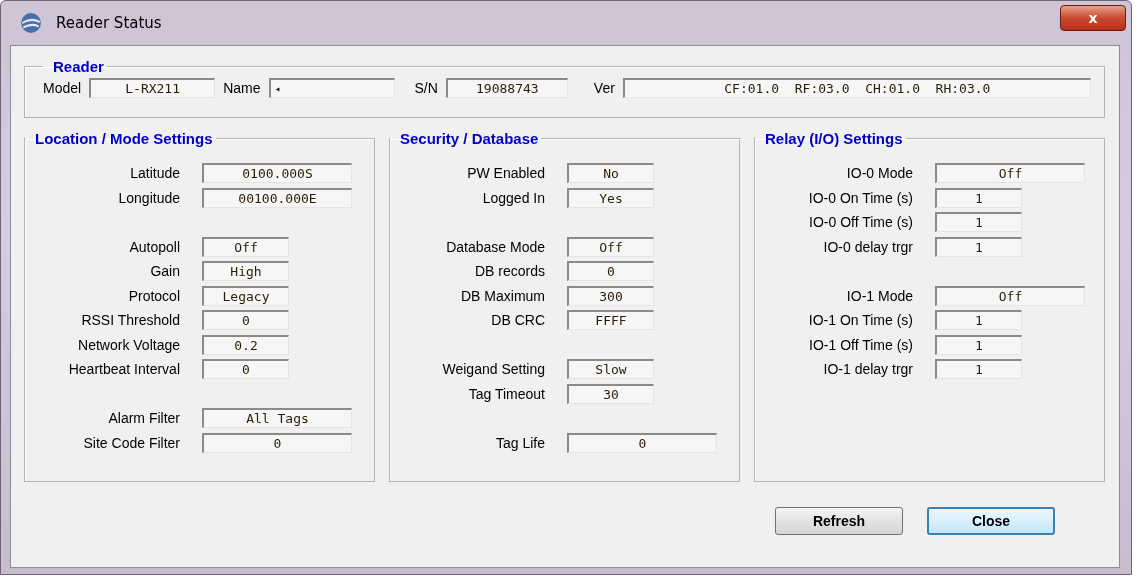  Describe the element at coordinates (506, 173) in the screenshot. I see `field-label: PW Enabled` at that location.